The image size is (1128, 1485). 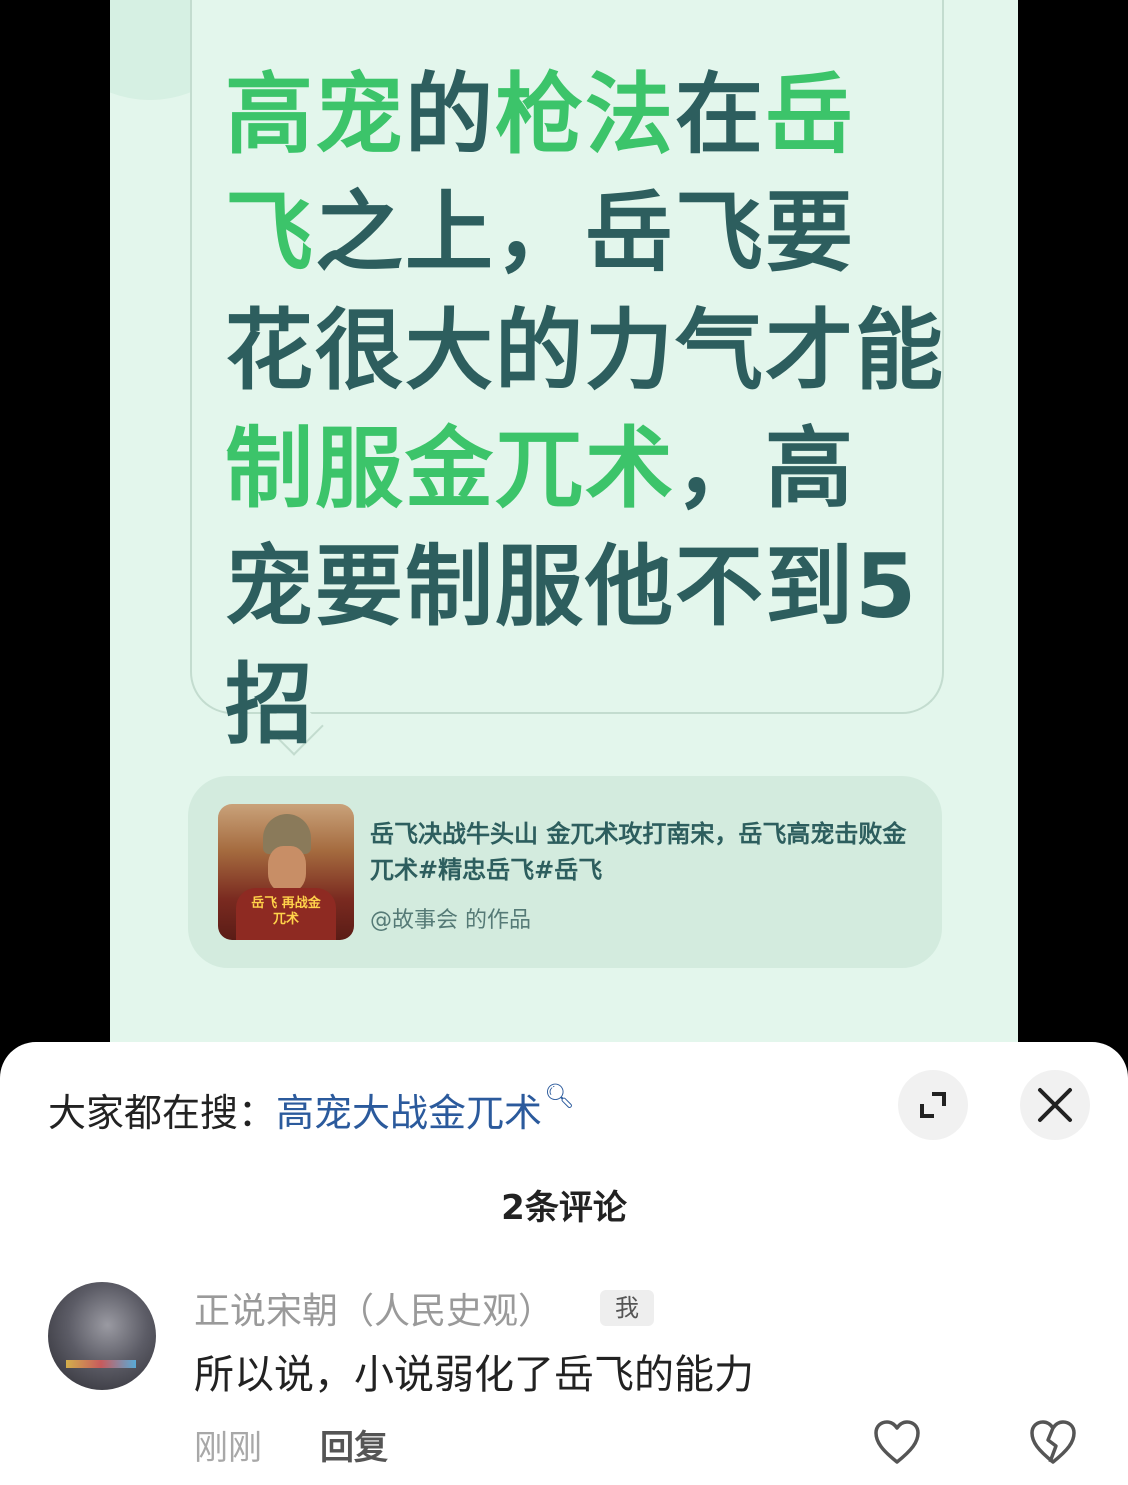 I want to click on avatar, so click(x=102, y=1336).